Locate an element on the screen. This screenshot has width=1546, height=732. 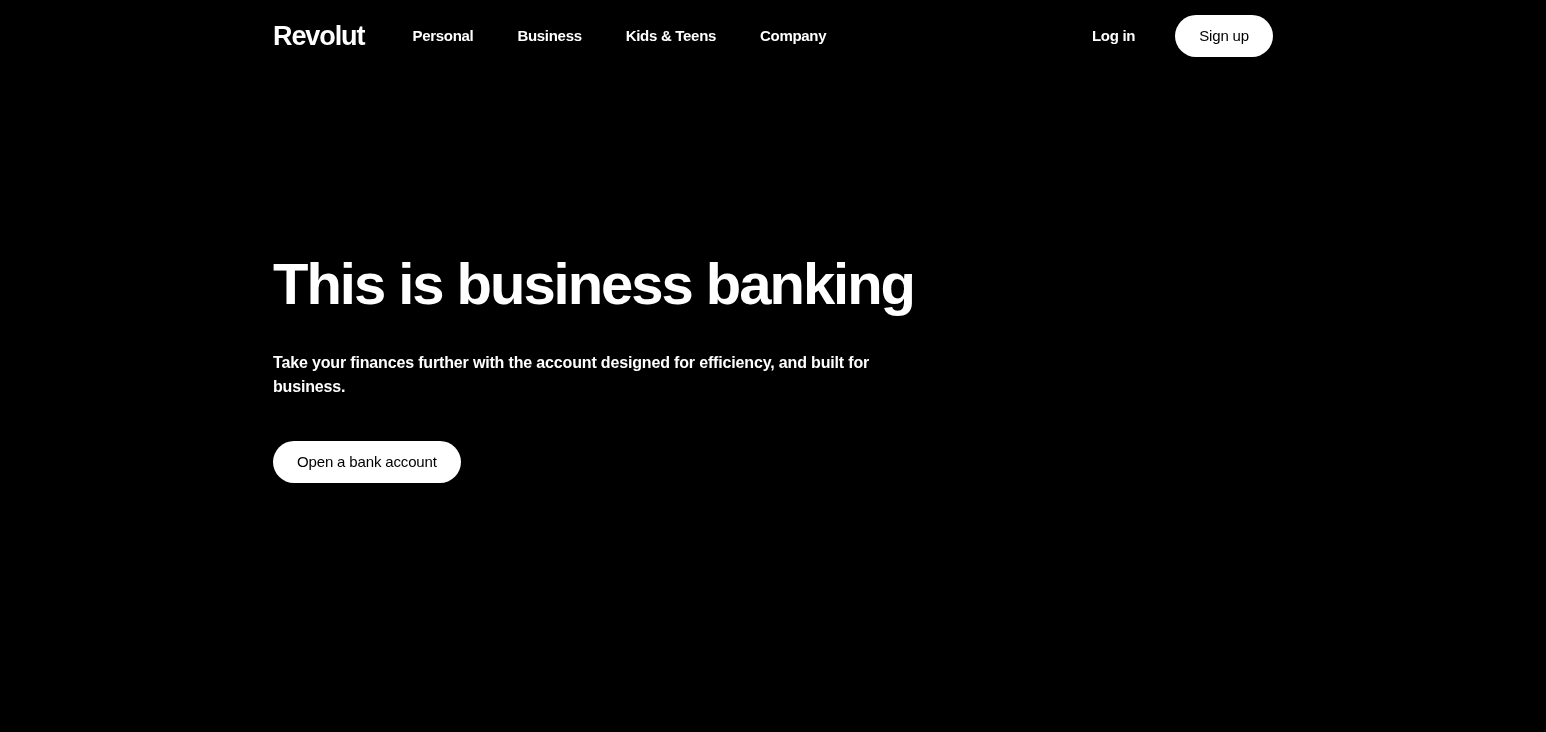
sign-up-button: Sign up is located at coordinates (1224, 36).